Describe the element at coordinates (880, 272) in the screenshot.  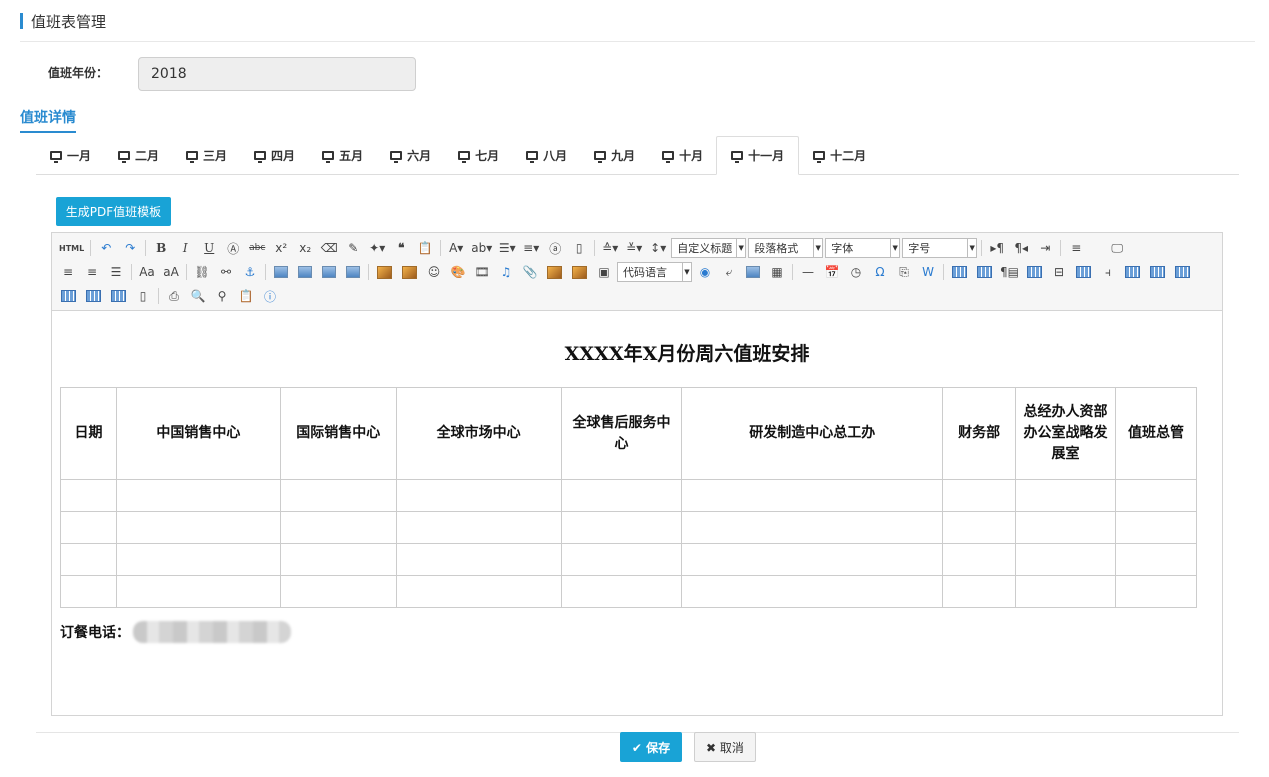
I see `special-chars-icon: Ω` at that location.